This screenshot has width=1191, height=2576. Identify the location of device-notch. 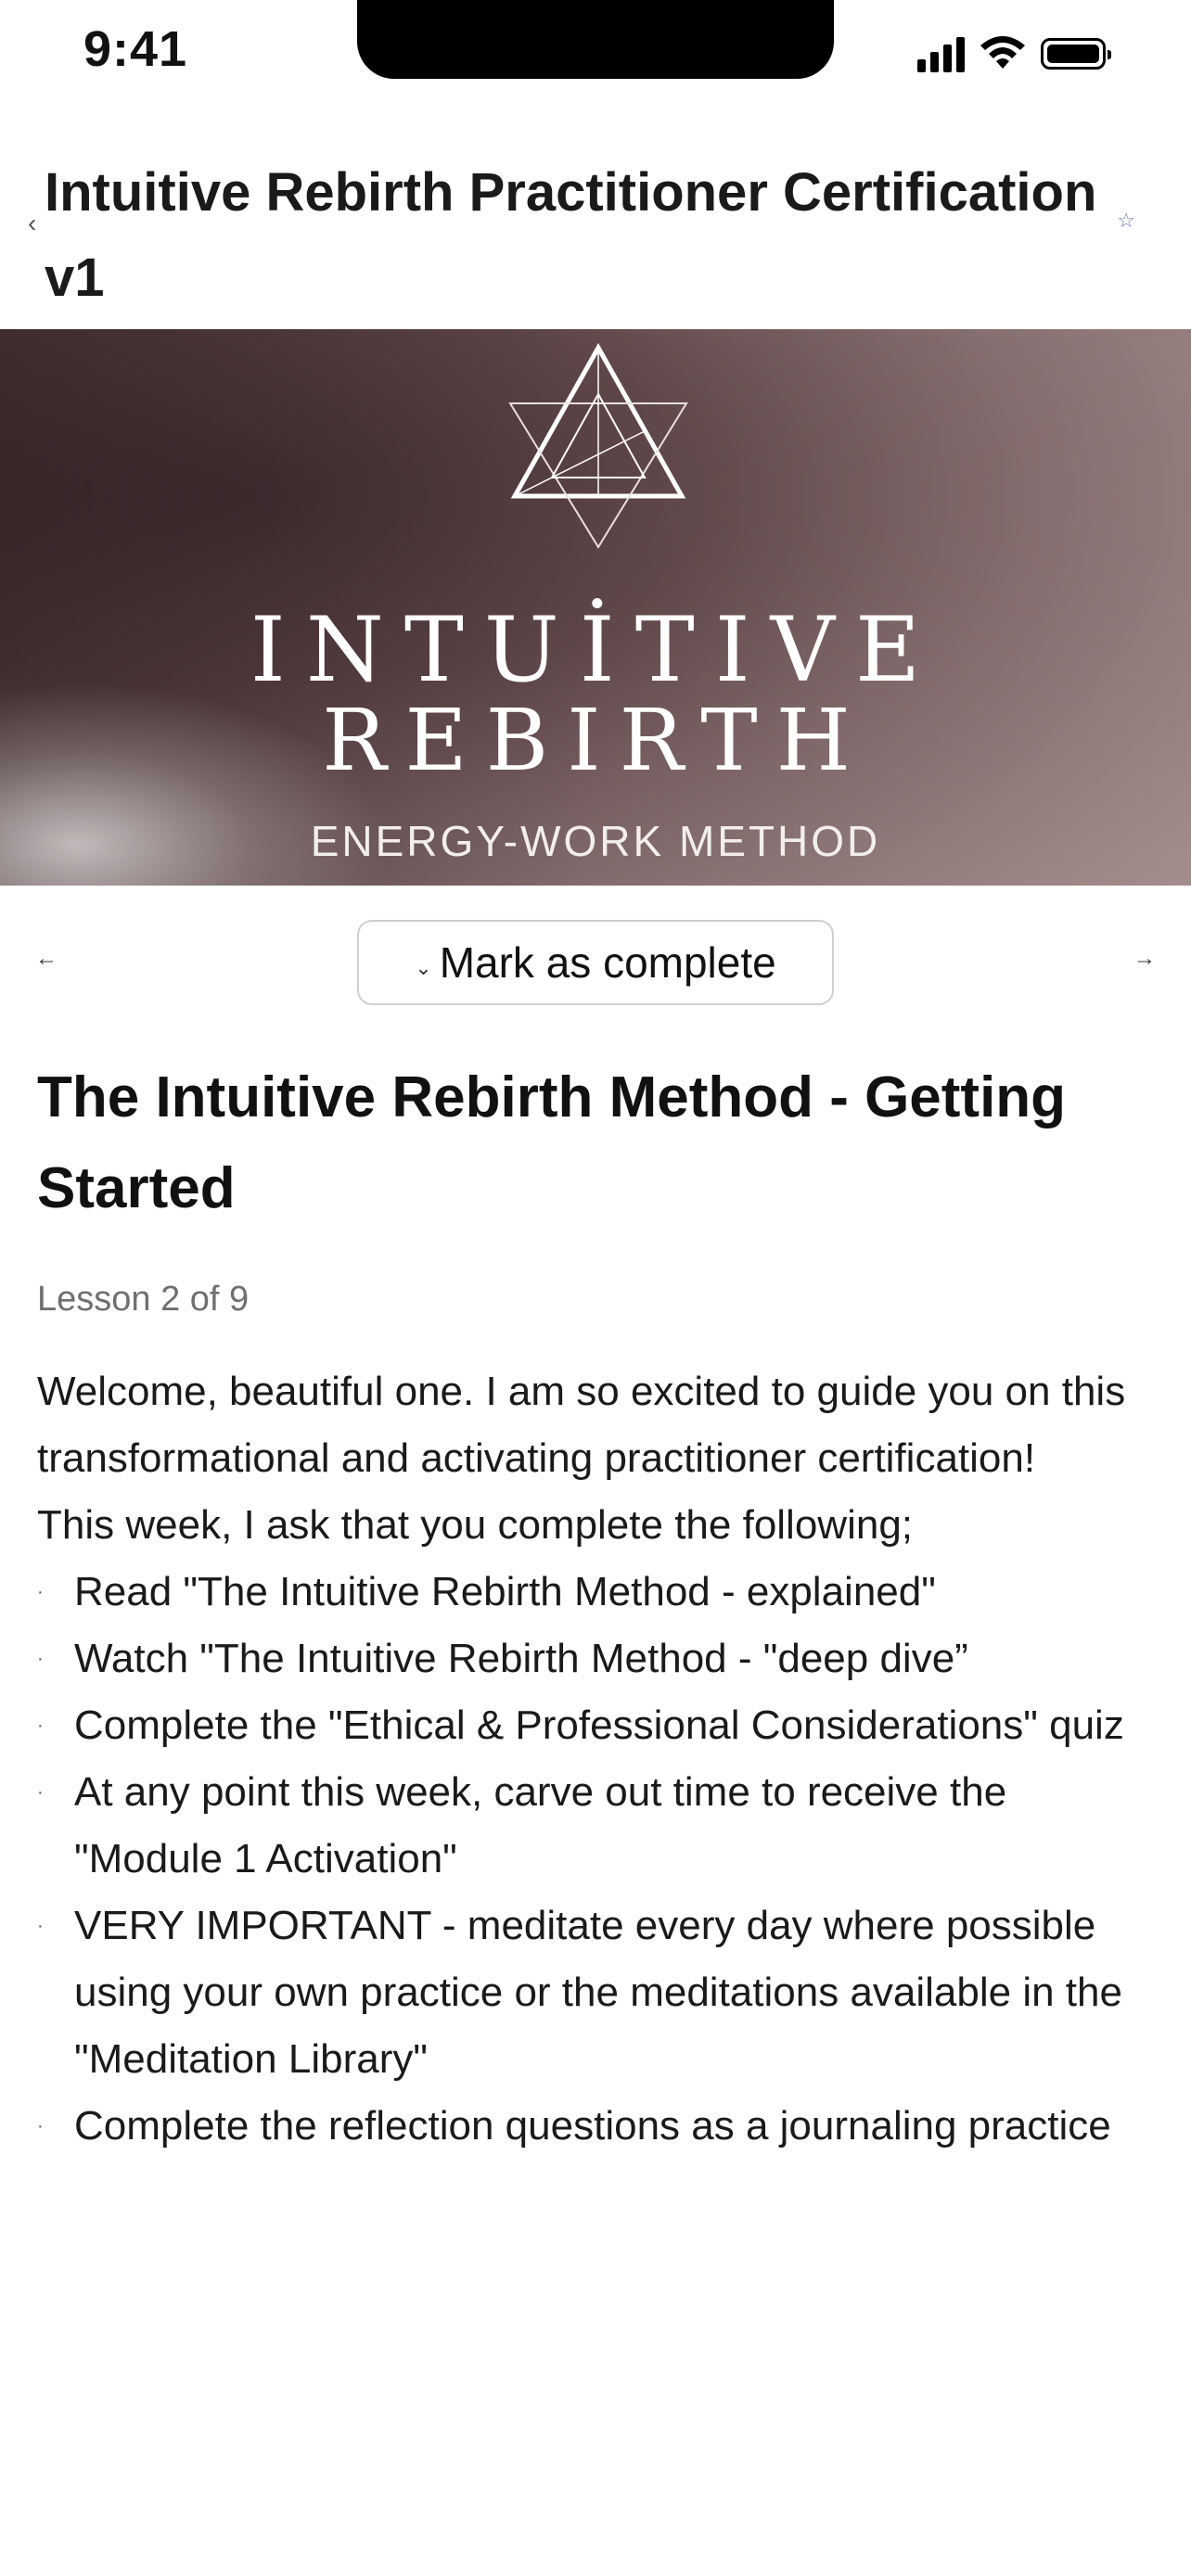
(595, 39).